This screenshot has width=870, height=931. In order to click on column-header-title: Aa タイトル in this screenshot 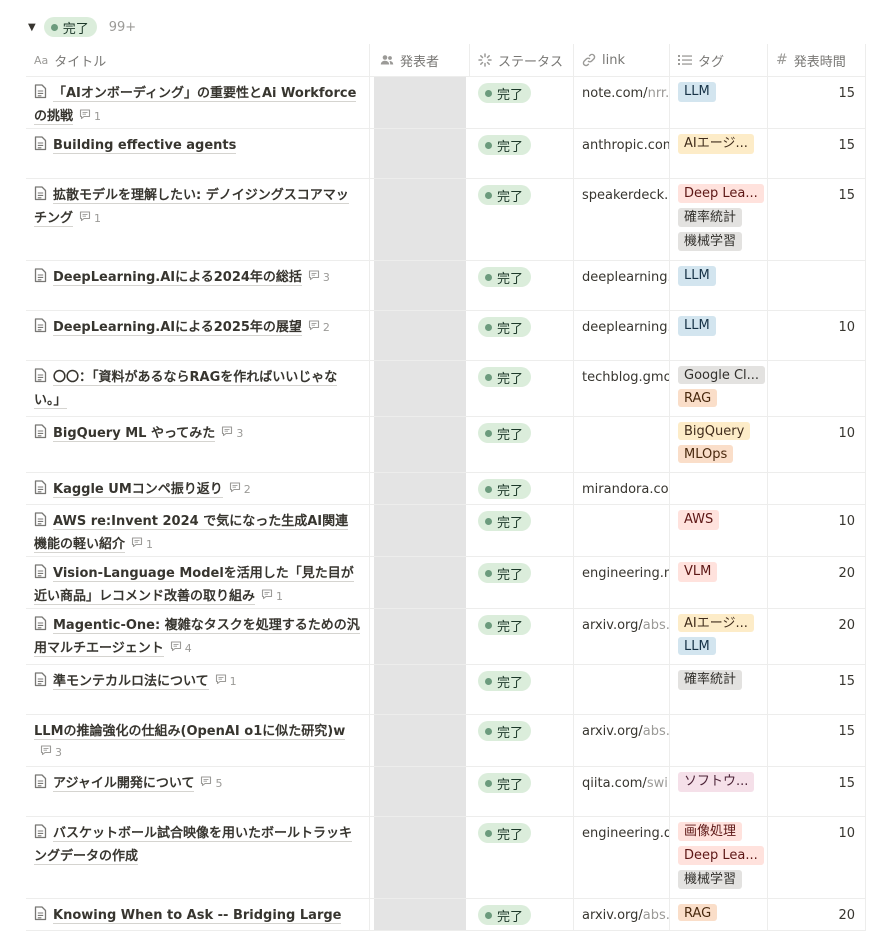, I will do `click(198, 60)`.